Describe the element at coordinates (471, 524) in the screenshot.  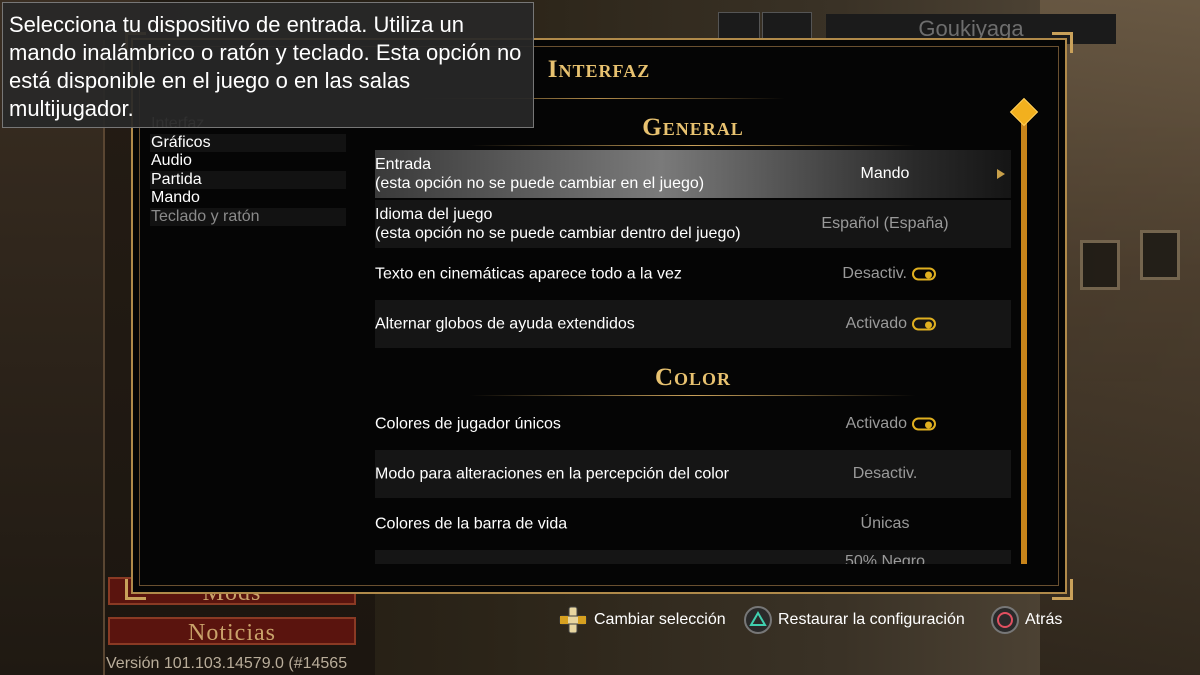
I see `option-label: Colores de la barra de vida` at that location.